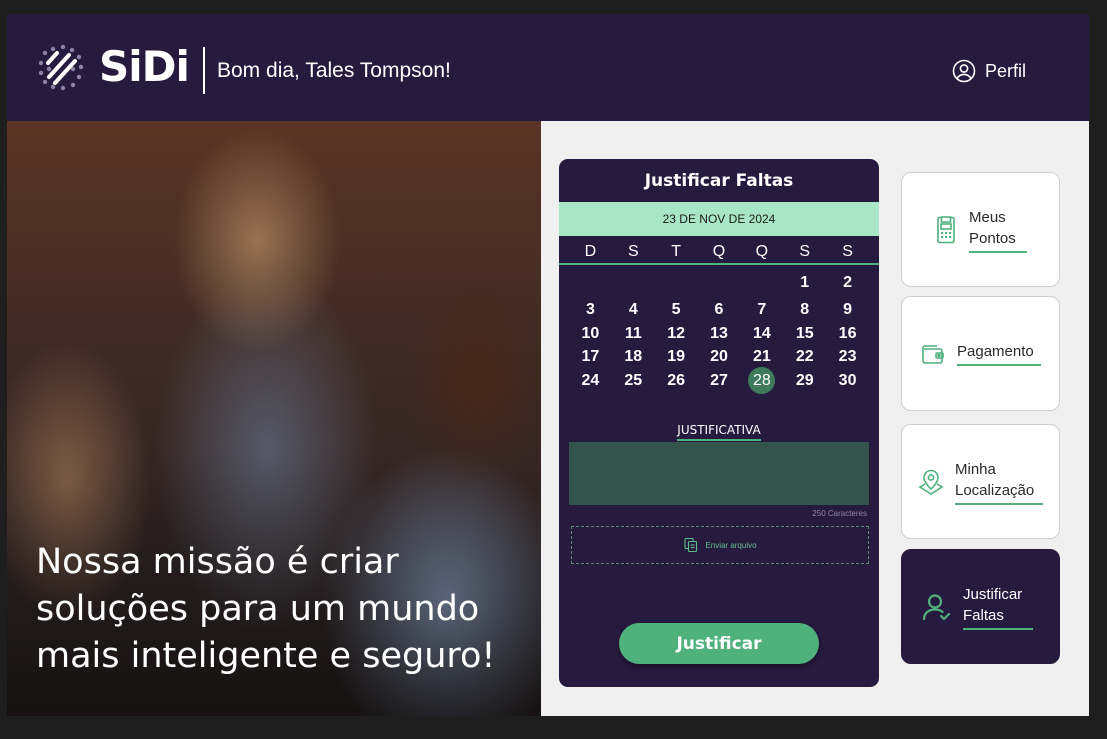 The image size is (1107, 739). What do you see at coordinates (633, 380) in the screenshot?
I see `calendar-day: 25` at bounding box center [633, 380].